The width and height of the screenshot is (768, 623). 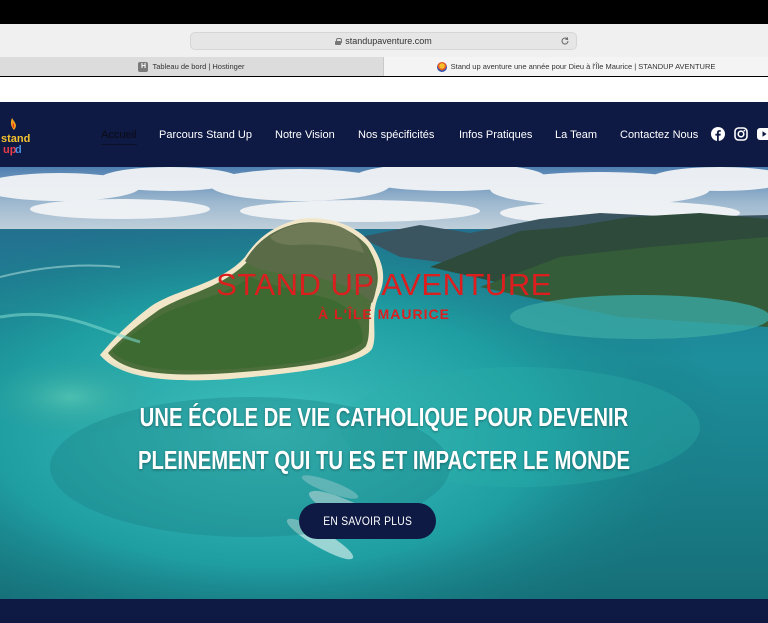 I want to click on en-savoir-plus-button: EN SAVOIR PLUS, so click(x=367, y=521).